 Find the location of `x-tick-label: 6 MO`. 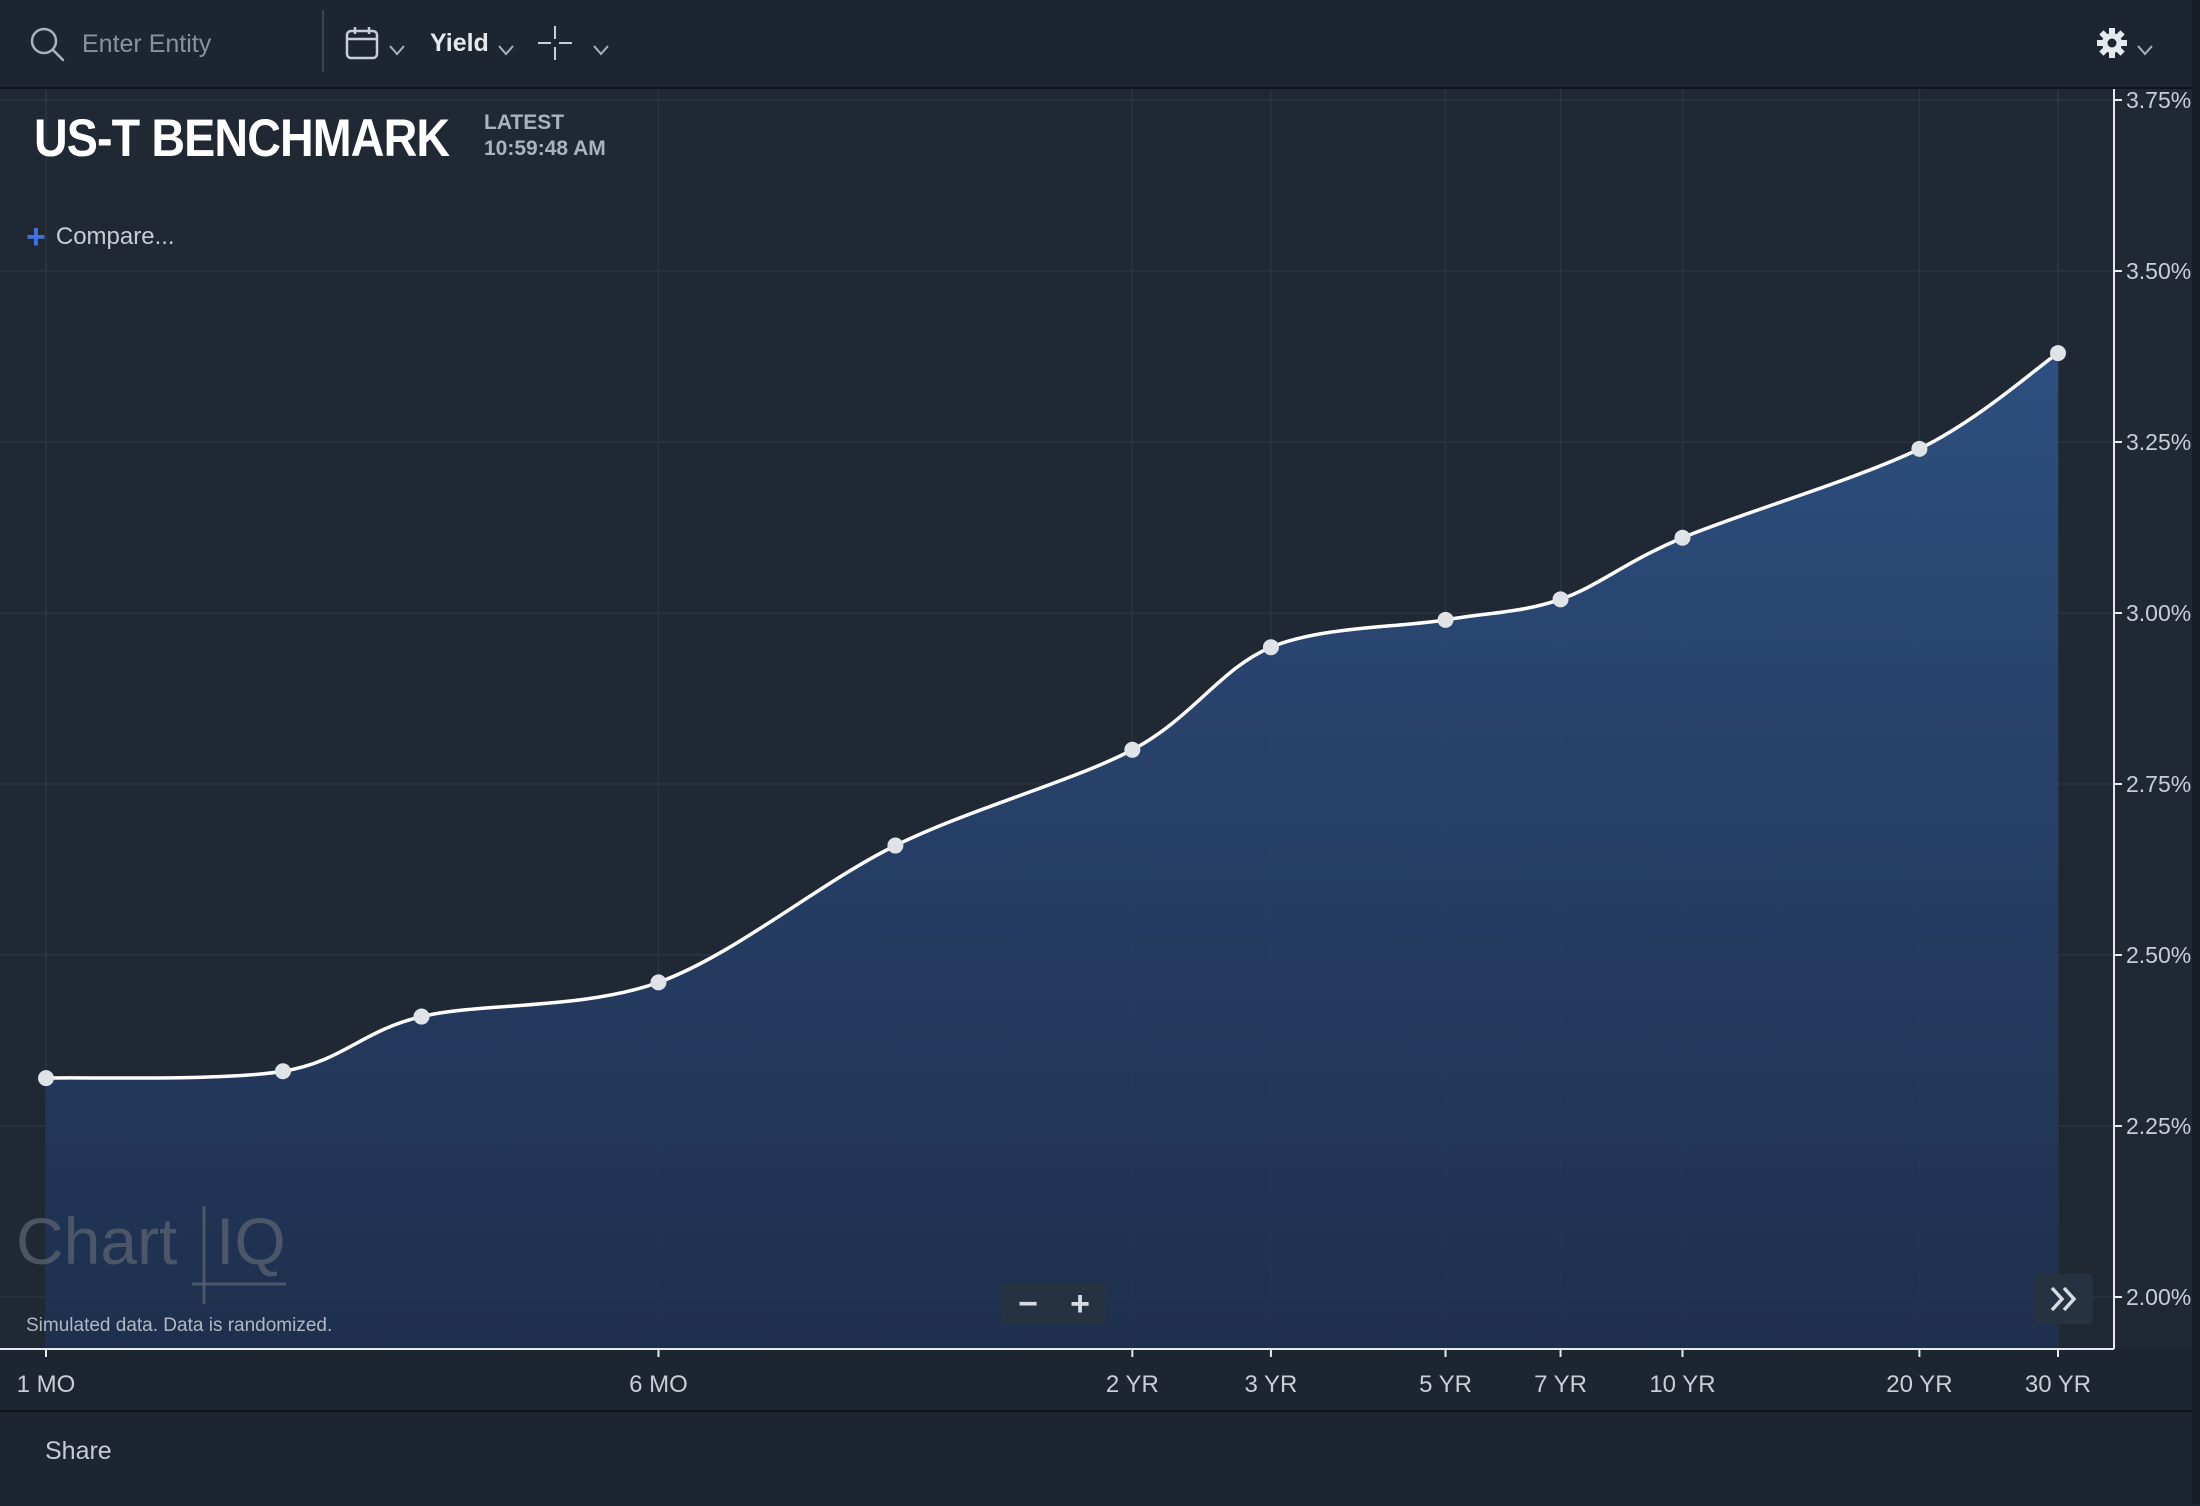

x-tick-label: 6 MO is located at coordinates (658, 1384).